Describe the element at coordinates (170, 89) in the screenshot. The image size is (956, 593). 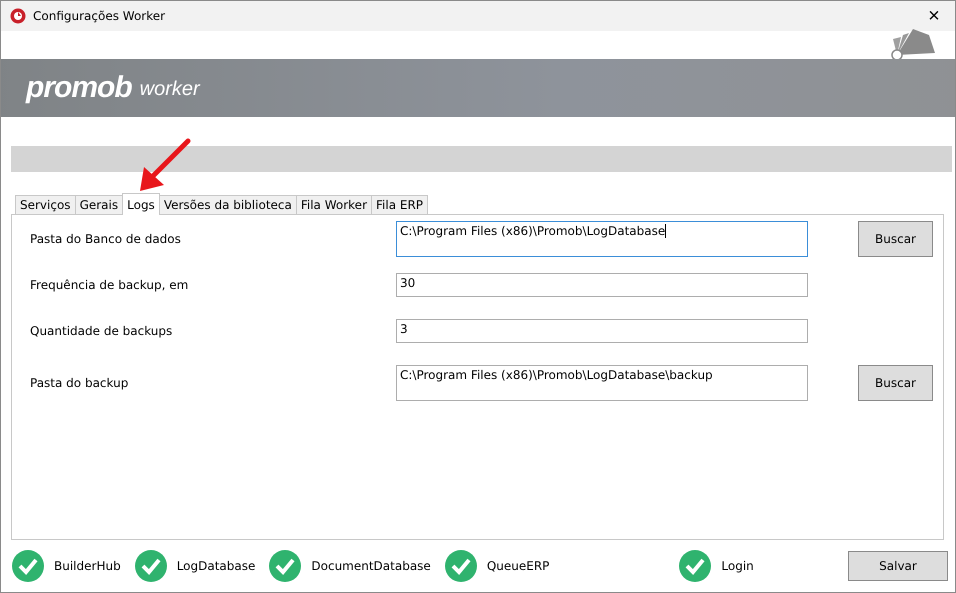
I see `product-name: worker` at that location.